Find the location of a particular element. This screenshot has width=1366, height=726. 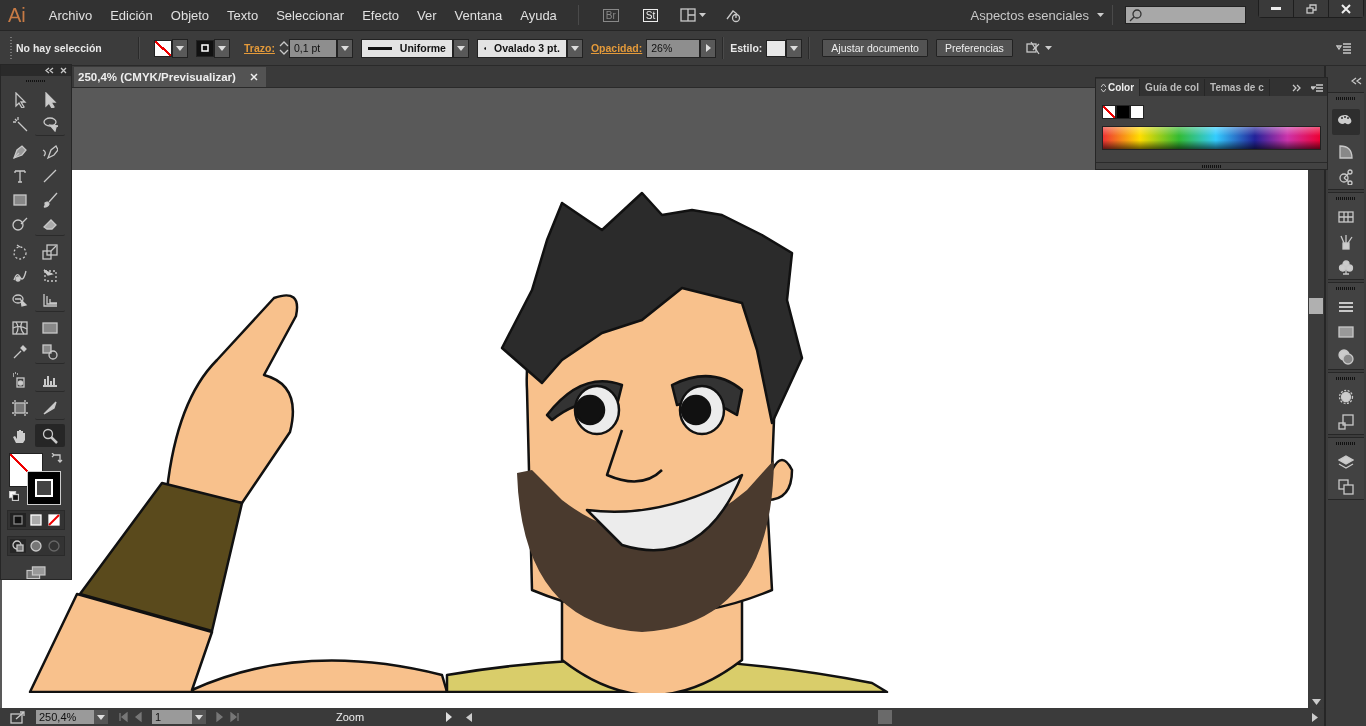

solid-square-icon is located at coordinates (18, 519).